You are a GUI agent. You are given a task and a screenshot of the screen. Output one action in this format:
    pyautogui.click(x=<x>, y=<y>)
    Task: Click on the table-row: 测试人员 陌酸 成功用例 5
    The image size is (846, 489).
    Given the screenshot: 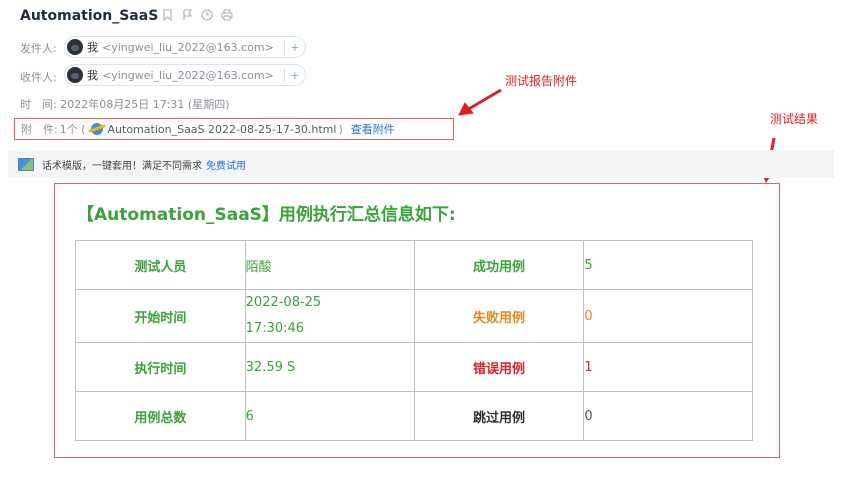 What is the action you would take?
    pyautogui.click(x=414, y=265)
    